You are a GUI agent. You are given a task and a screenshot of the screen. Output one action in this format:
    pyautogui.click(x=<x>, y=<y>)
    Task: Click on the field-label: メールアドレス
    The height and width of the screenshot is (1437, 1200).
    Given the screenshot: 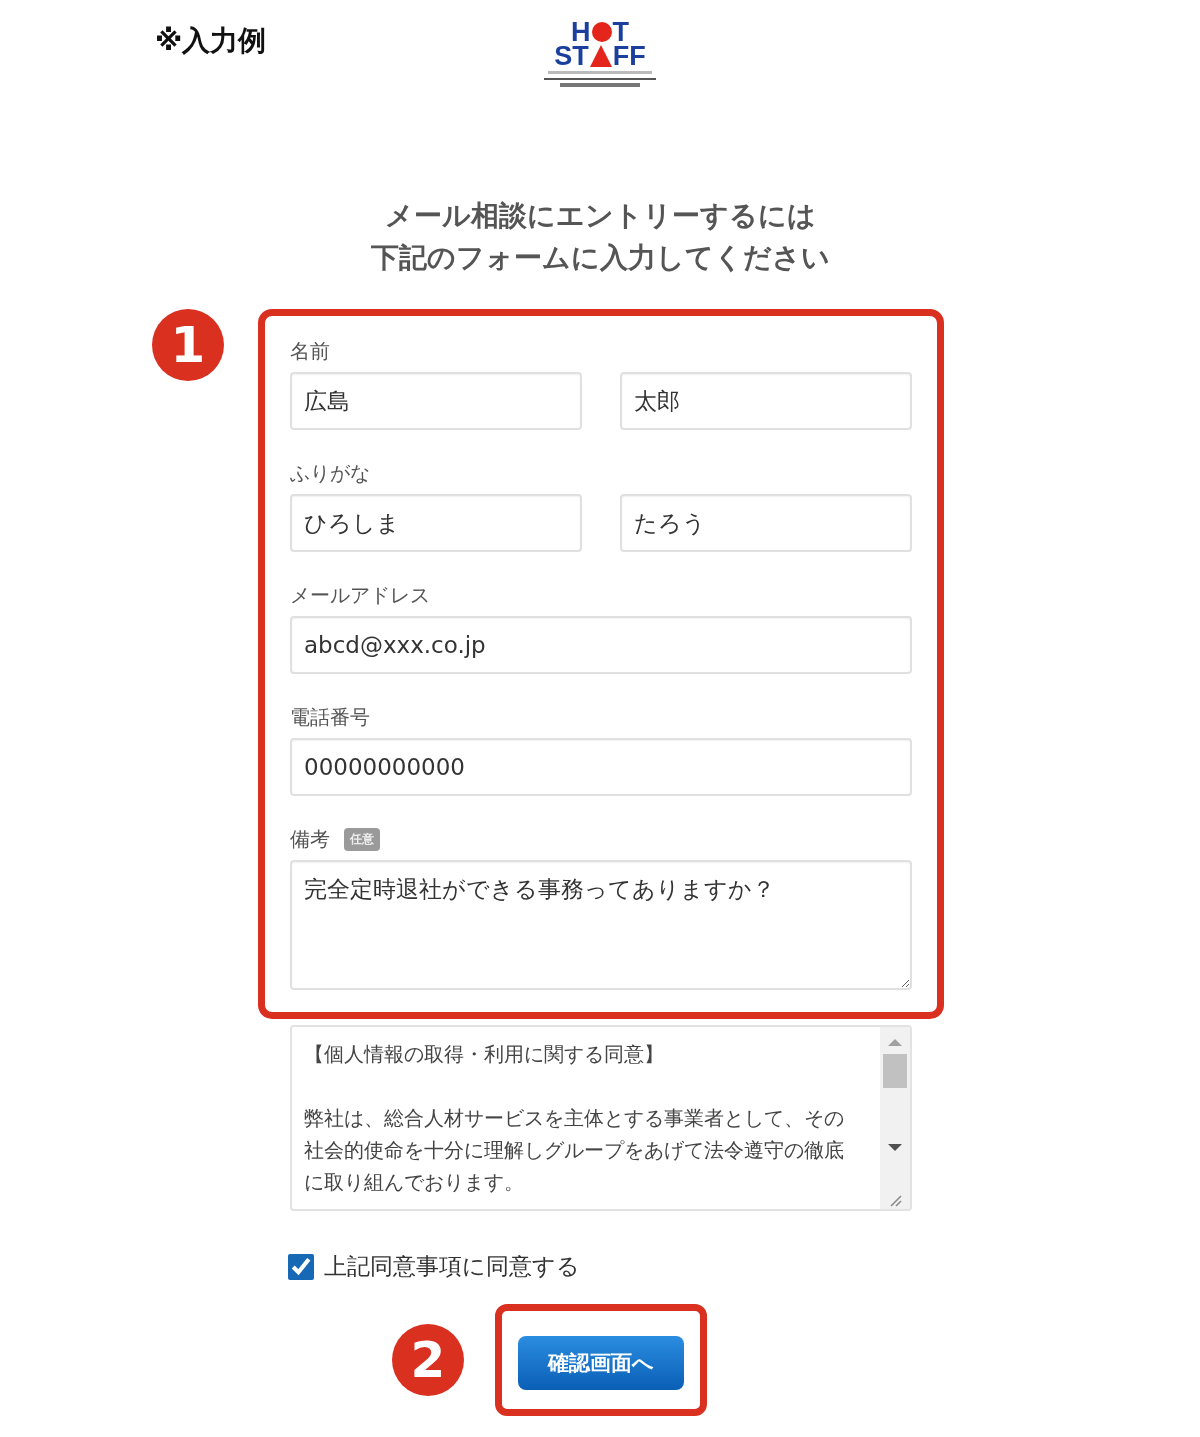 What is the action you would take?
    pyautogui.click(x=360, y=595)
    